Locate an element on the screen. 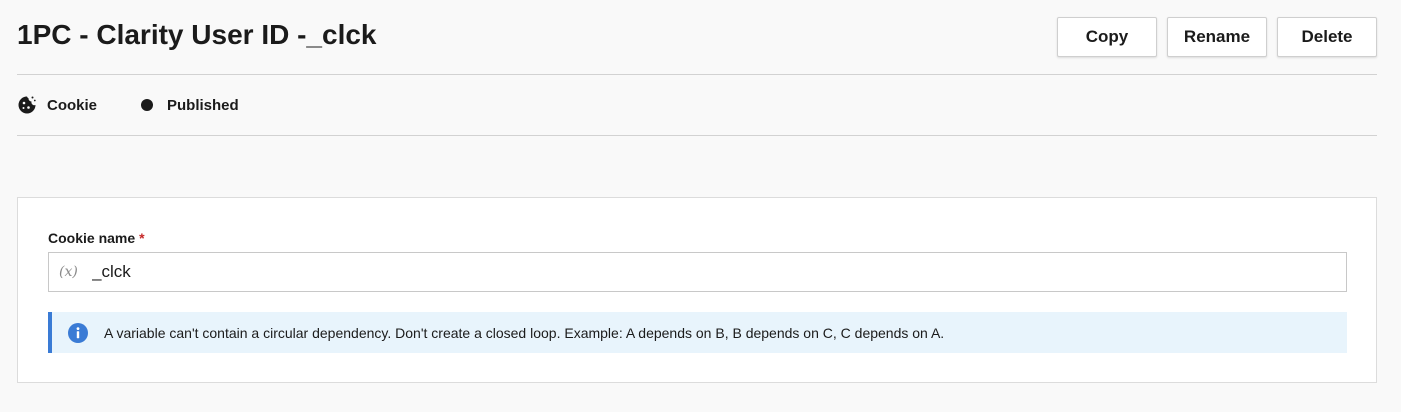 This screenshot has height=412, width=1401. variable-type-label: Cookie is located at coordinates (72, 105).